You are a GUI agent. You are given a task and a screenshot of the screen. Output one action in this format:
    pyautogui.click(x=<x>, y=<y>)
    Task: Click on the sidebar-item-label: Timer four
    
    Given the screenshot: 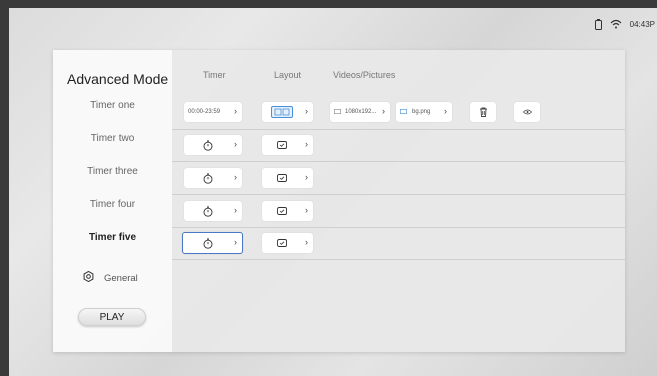 What is the action you would take?
    pyautogui.click(x=112, y=204)
    